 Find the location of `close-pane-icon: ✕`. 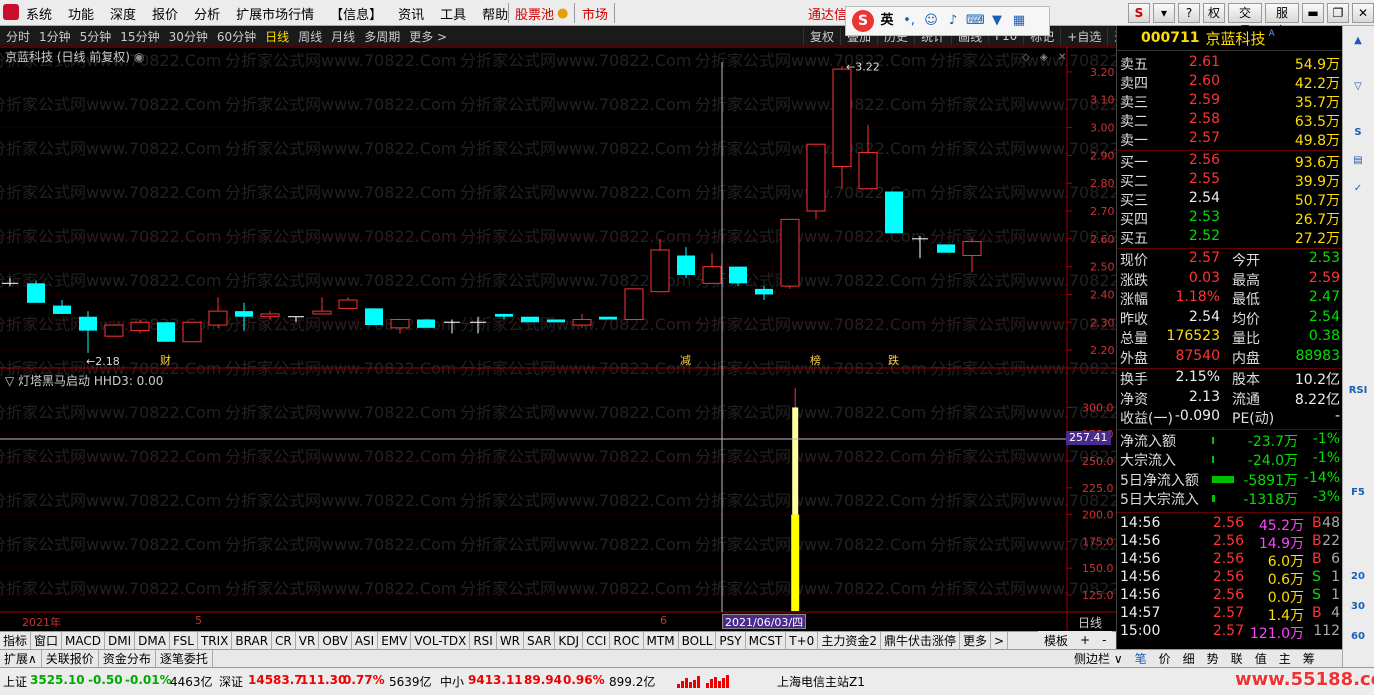

close-pane-icon: ✕ is located at coordinates (1062, 57).